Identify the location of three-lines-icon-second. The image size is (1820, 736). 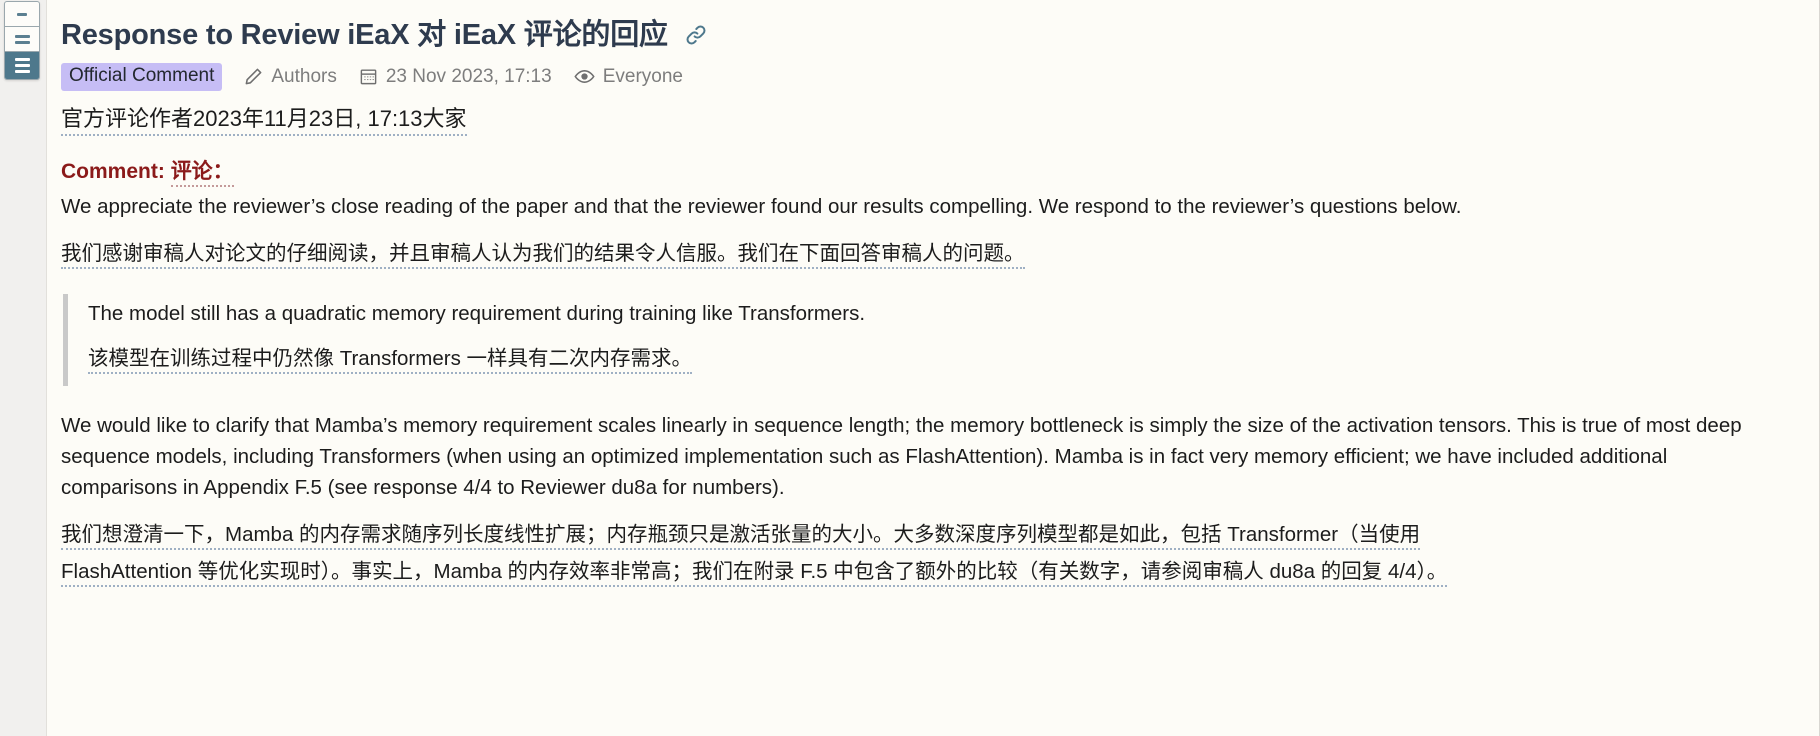
(22, 65).